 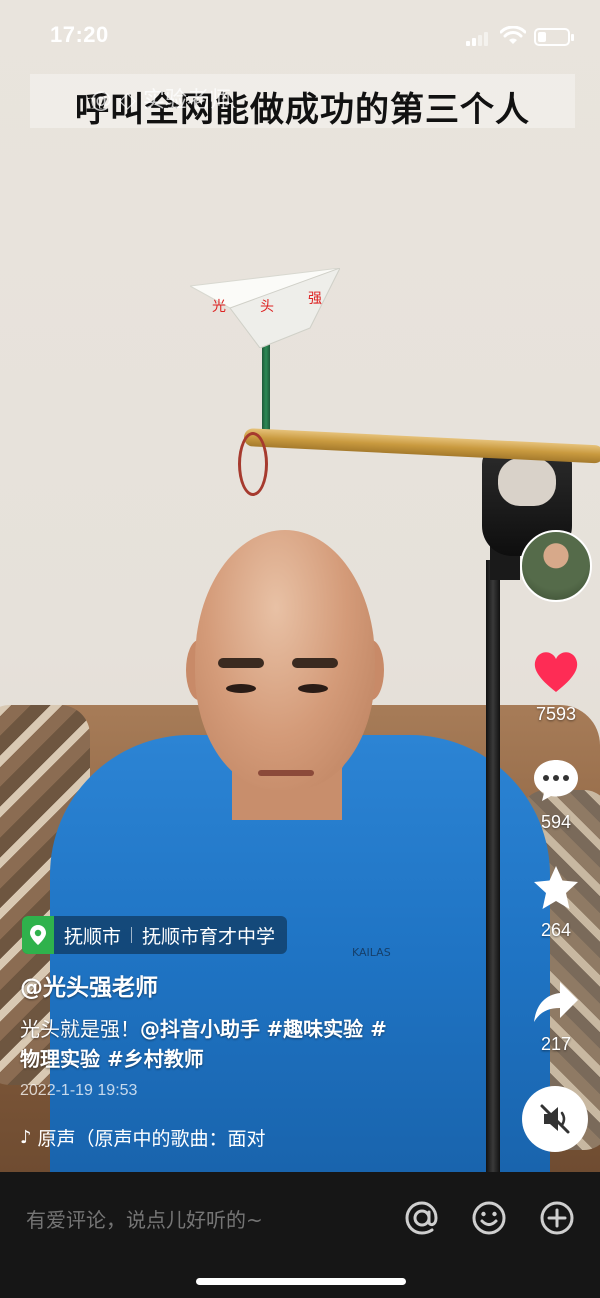 I want to click on like-count: 7593, so click(x=556, y=714).